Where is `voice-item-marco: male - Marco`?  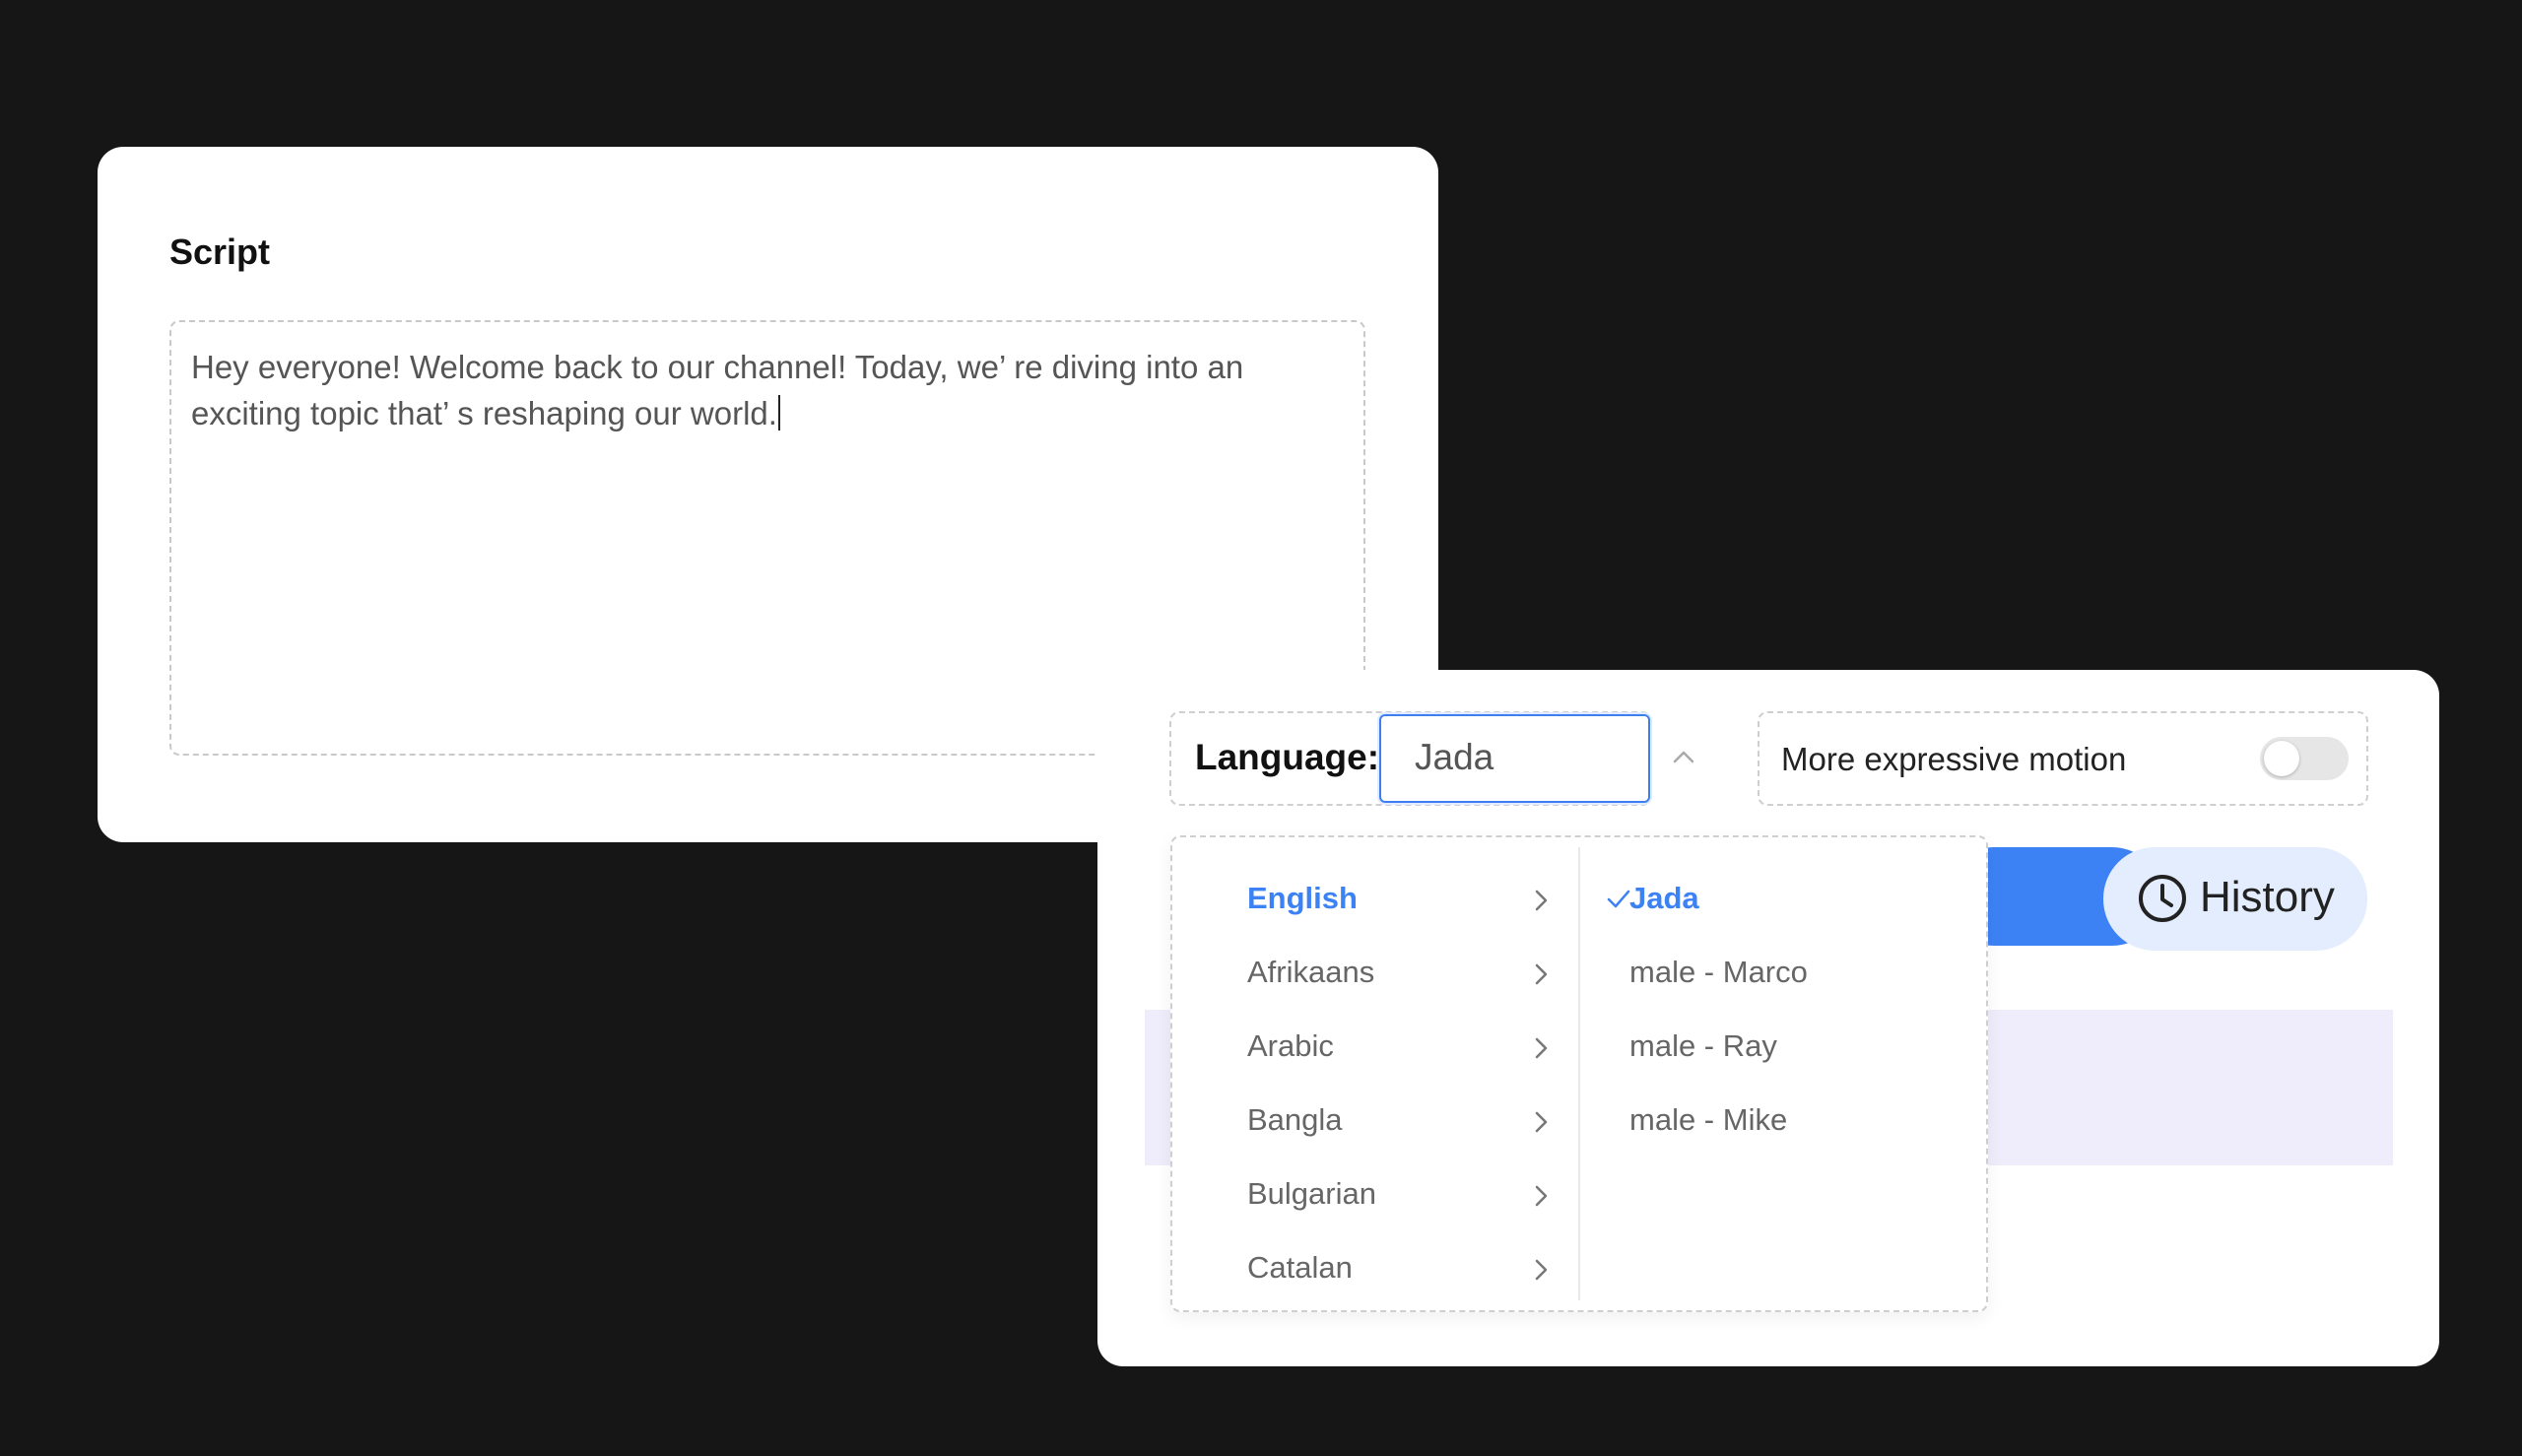
voice-item-marco: male - Marco is located at coordinates (1777, 975).